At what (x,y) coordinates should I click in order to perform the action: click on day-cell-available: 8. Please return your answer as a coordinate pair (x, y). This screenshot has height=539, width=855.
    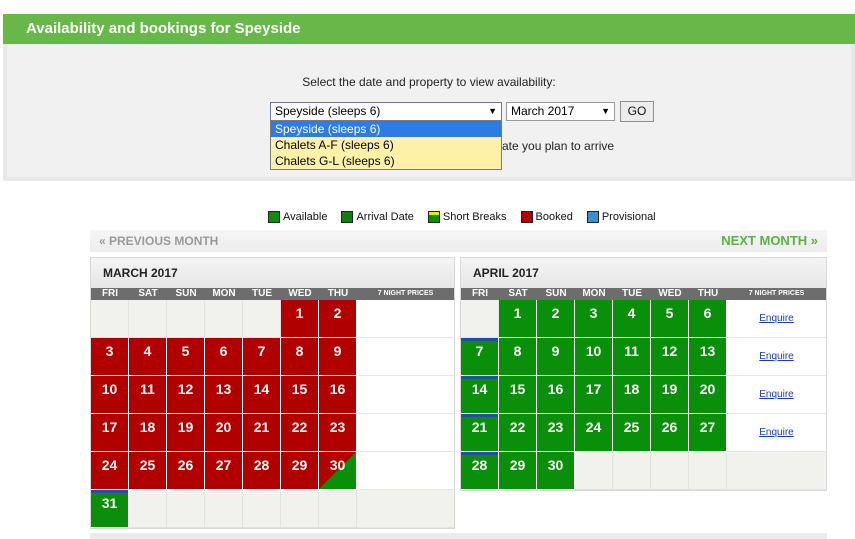
    Looking at the image, I should click on (518, 357).